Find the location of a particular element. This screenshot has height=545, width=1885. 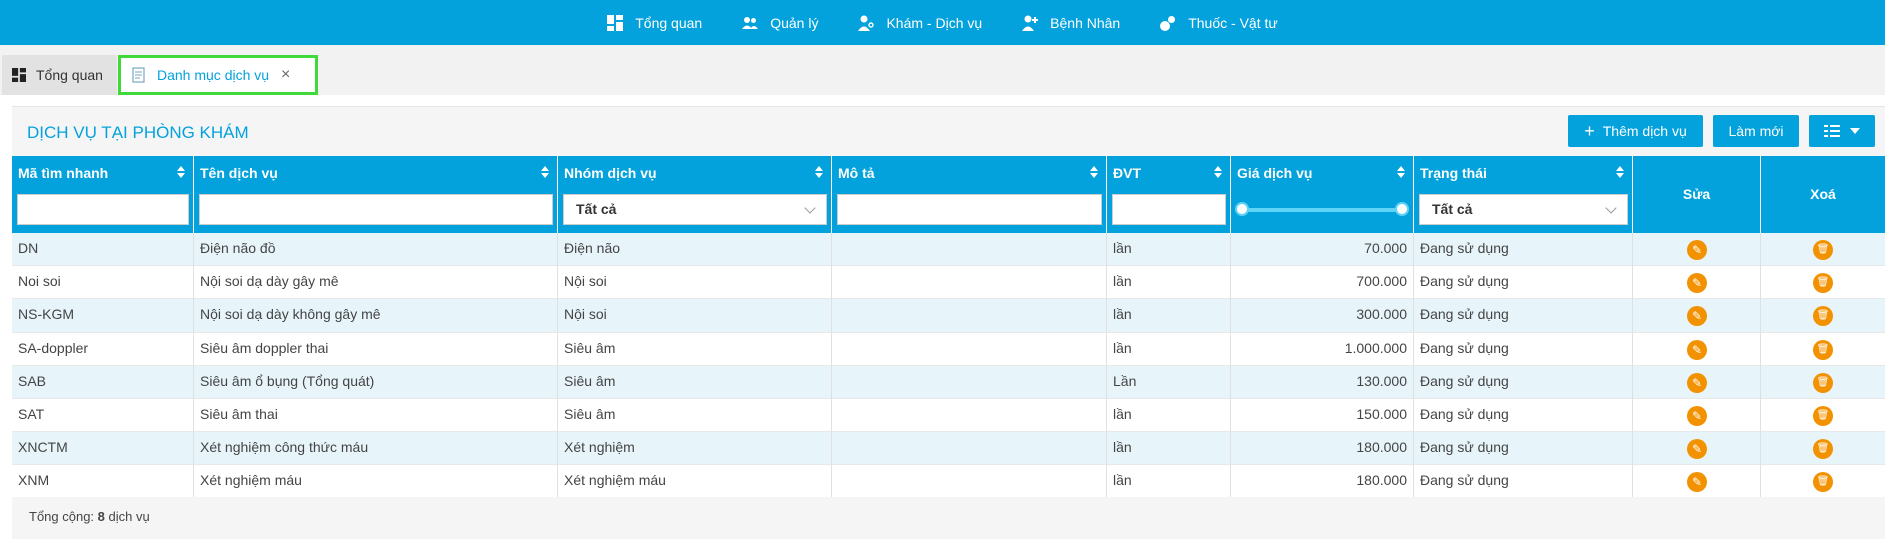

filter-status-value: Tất cả is located at coordinates (1452, 209).